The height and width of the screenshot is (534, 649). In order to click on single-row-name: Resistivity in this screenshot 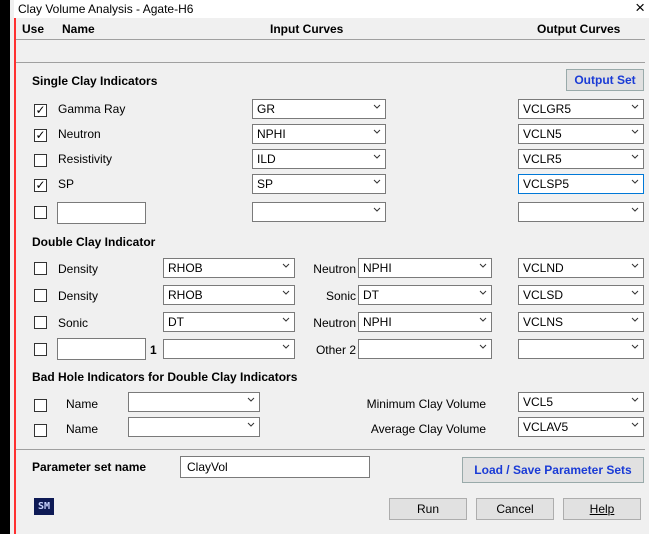, I will do `click(85, 159)`.